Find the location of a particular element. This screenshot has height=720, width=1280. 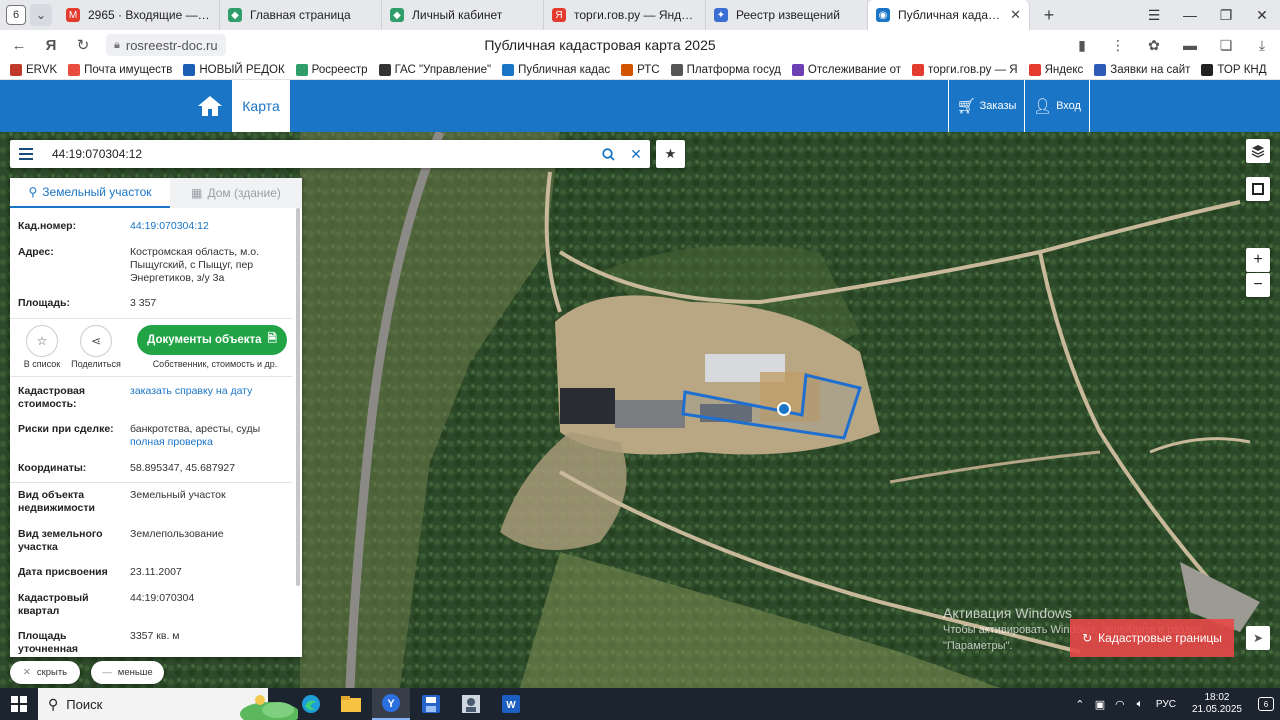

url-field: 🔒︎ rosreestr-doc.ru is located at coordinates (166, 45).